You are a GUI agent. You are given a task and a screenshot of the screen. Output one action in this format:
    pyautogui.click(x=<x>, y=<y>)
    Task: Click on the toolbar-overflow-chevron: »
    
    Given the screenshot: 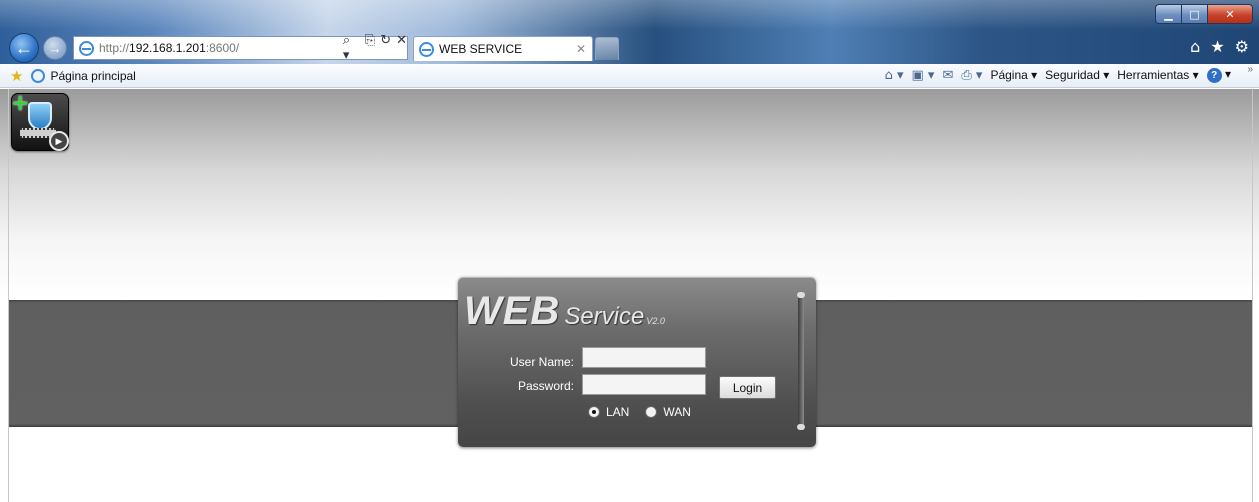 What is the action you would take?
    pyautogui.click(x=1250, y=69)
    